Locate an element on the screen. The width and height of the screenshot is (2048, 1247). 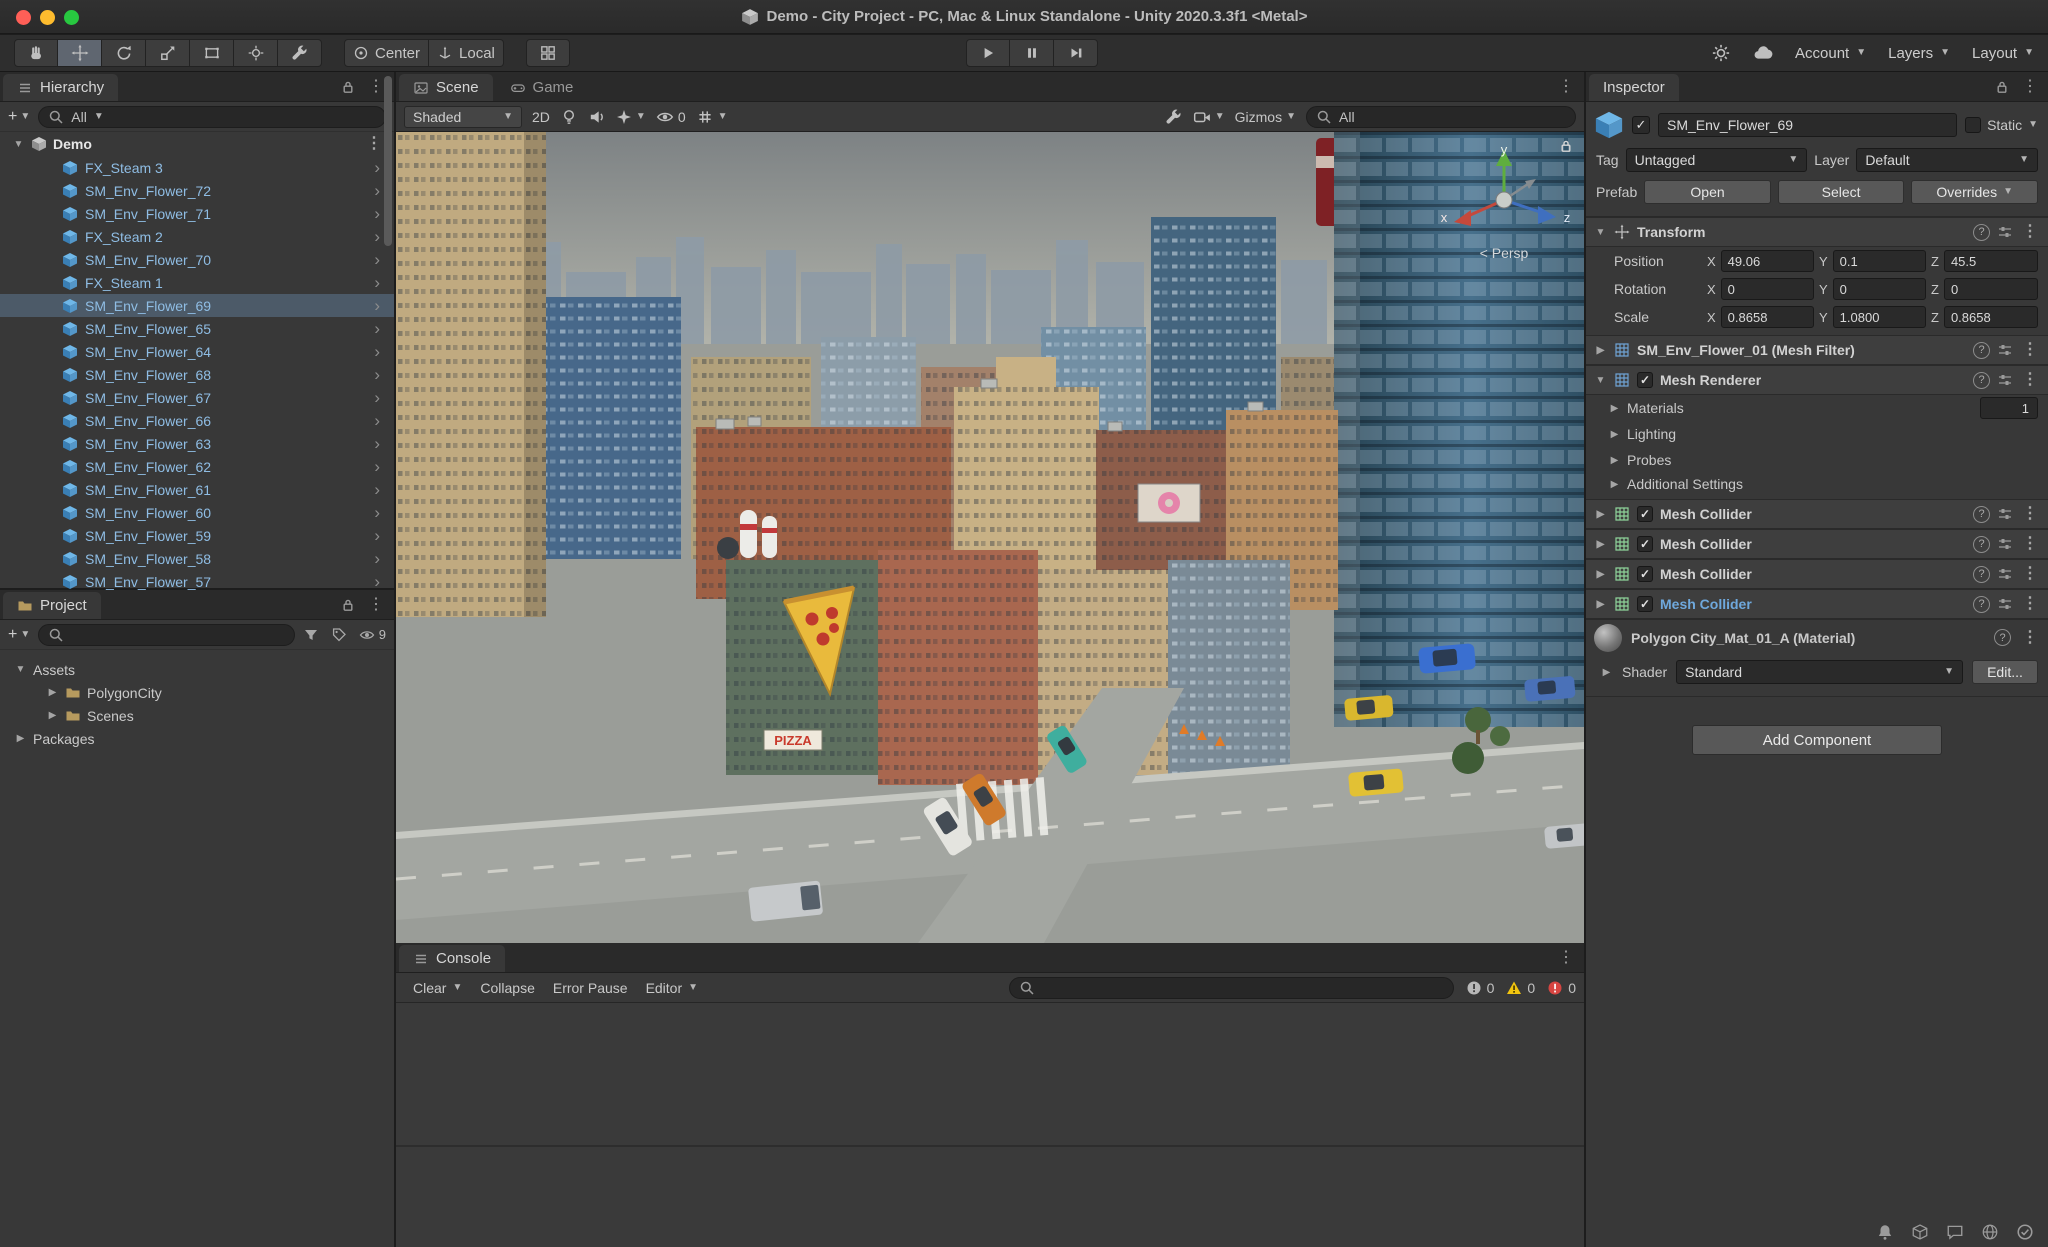
pause-button is located at coordinates (1032, 53).